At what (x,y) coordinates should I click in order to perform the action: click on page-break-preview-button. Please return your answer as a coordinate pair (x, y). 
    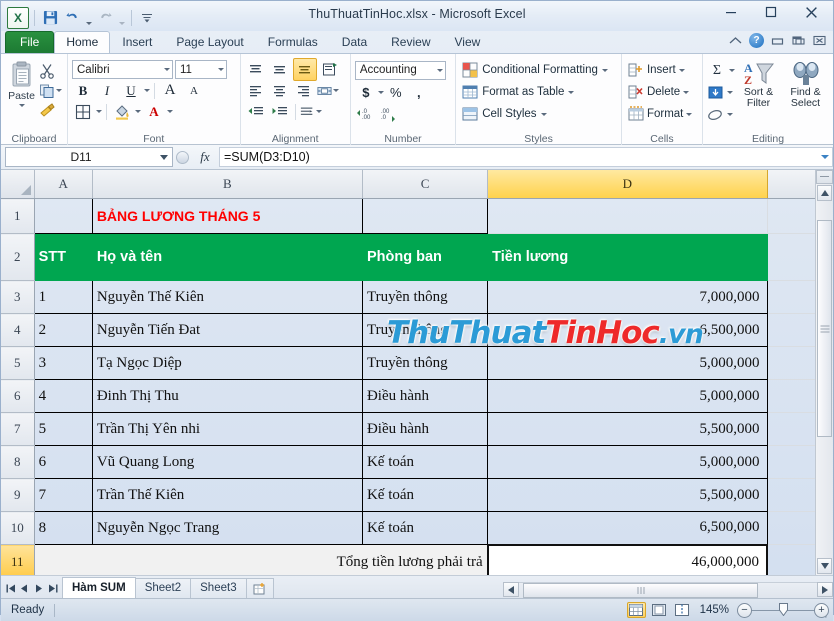
    Looking at the image, I should click on (682, 610).